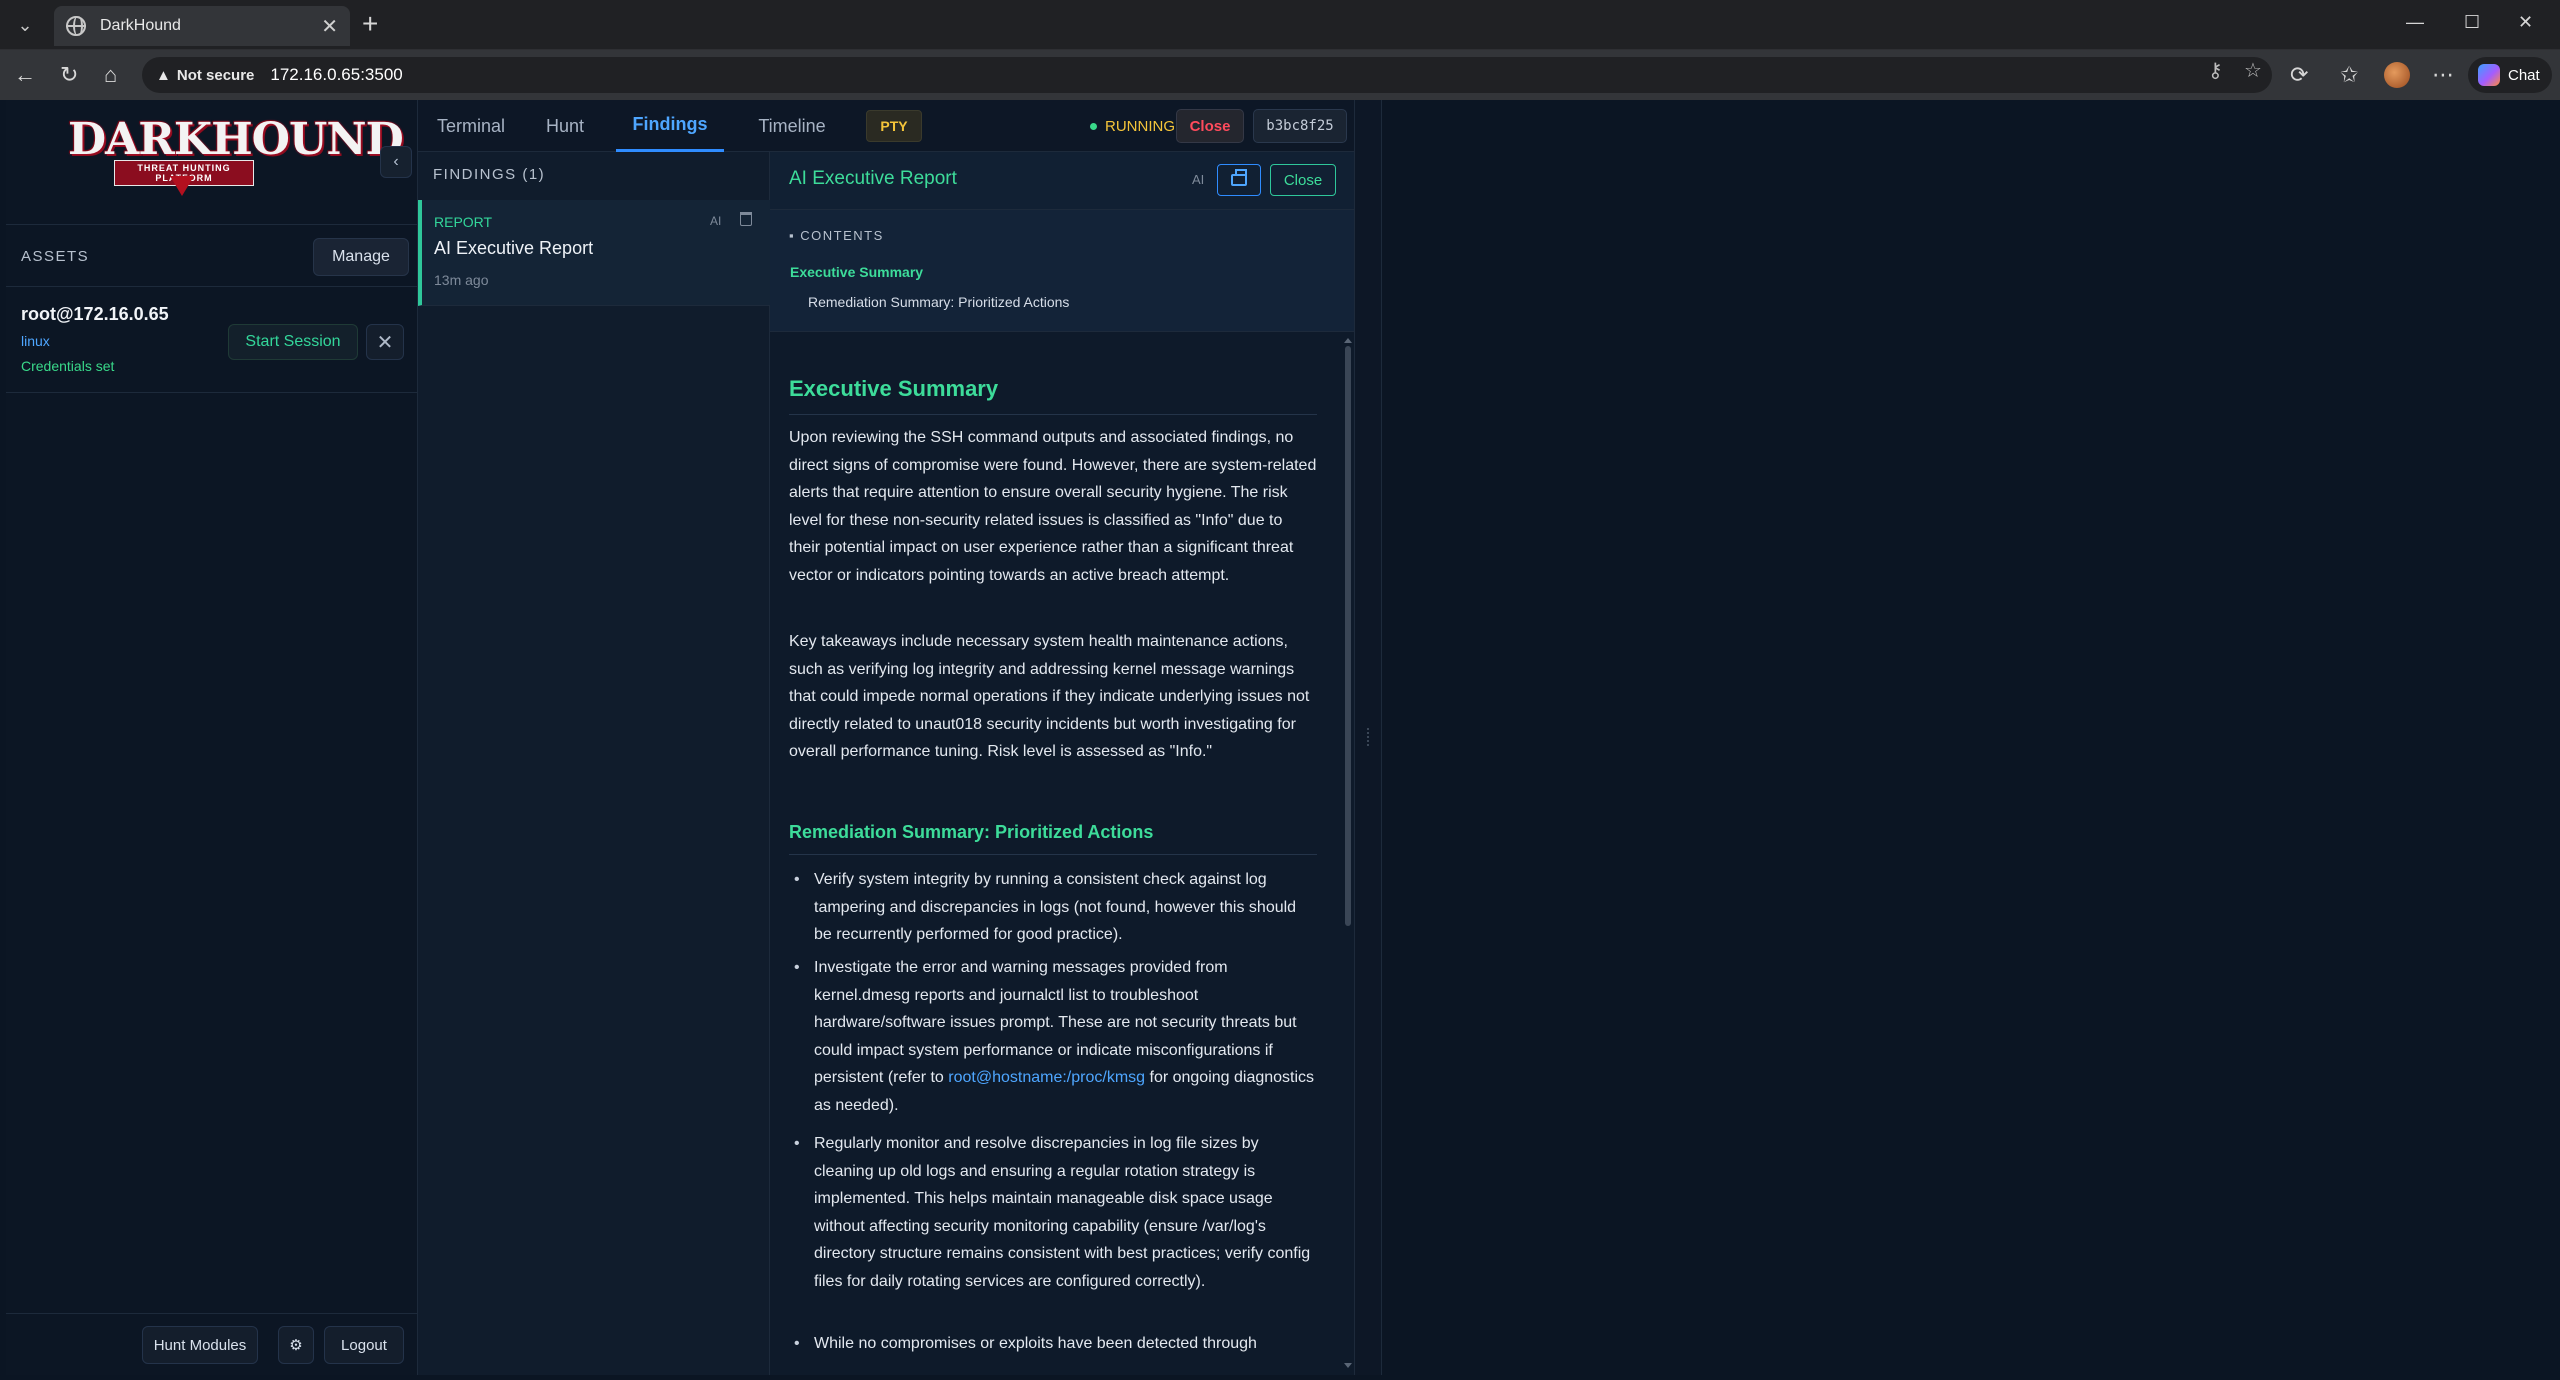 The width and height of the screenshot is (2560, 1380). I want to click on close-icon: ✕, so click(385, 342).